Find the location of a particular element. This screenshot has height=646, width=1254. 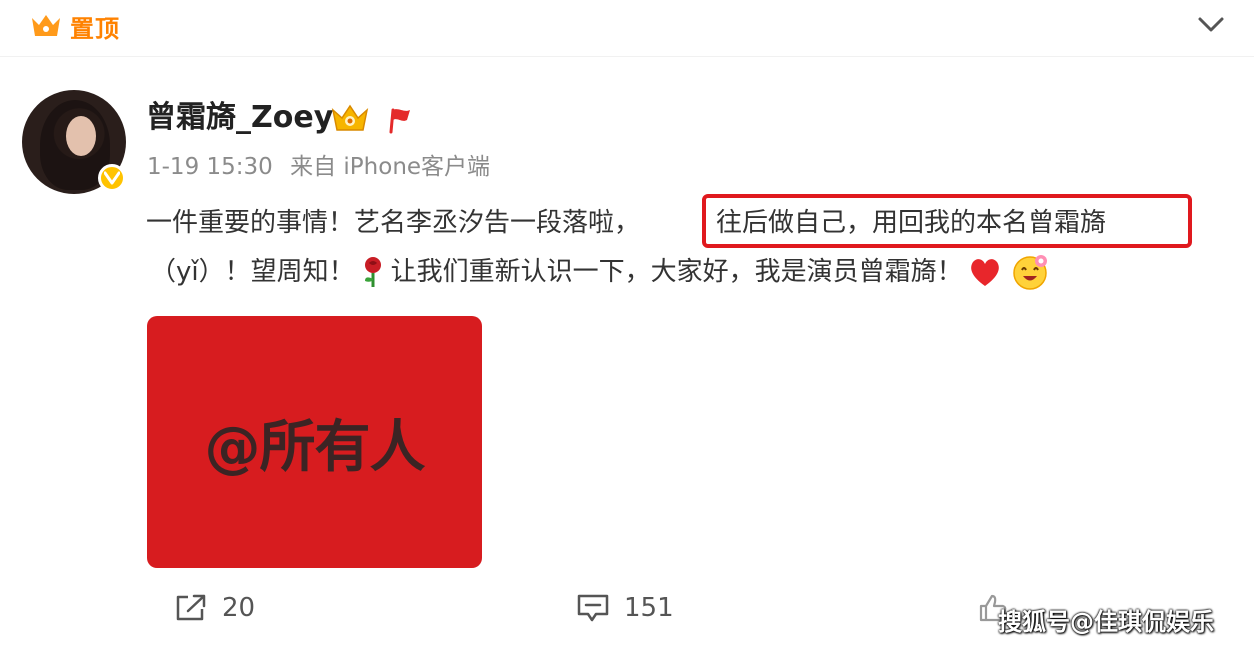

verified-badge-icon is located at coordinates (112, 178).